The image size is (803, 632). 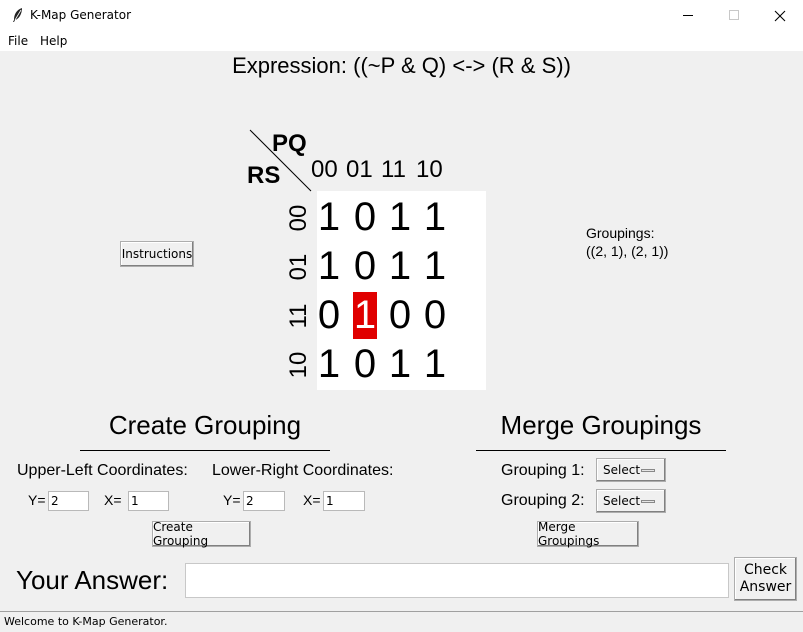 I want to click on kmap-col-header: 00, so click(x=324, y=169).